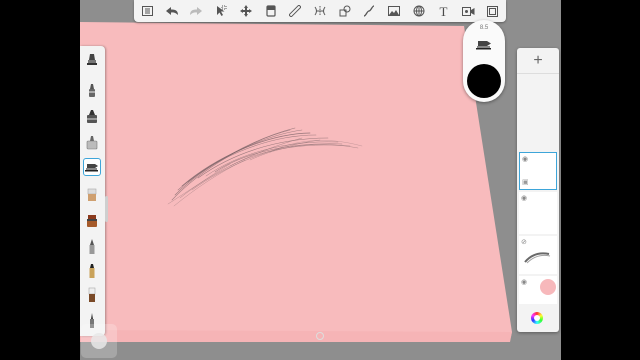 This screenshot has height=360, width=640. Describe the element at coordinates (296, 336) in the screenshot. I see `canvas-lower-extension` at that location.